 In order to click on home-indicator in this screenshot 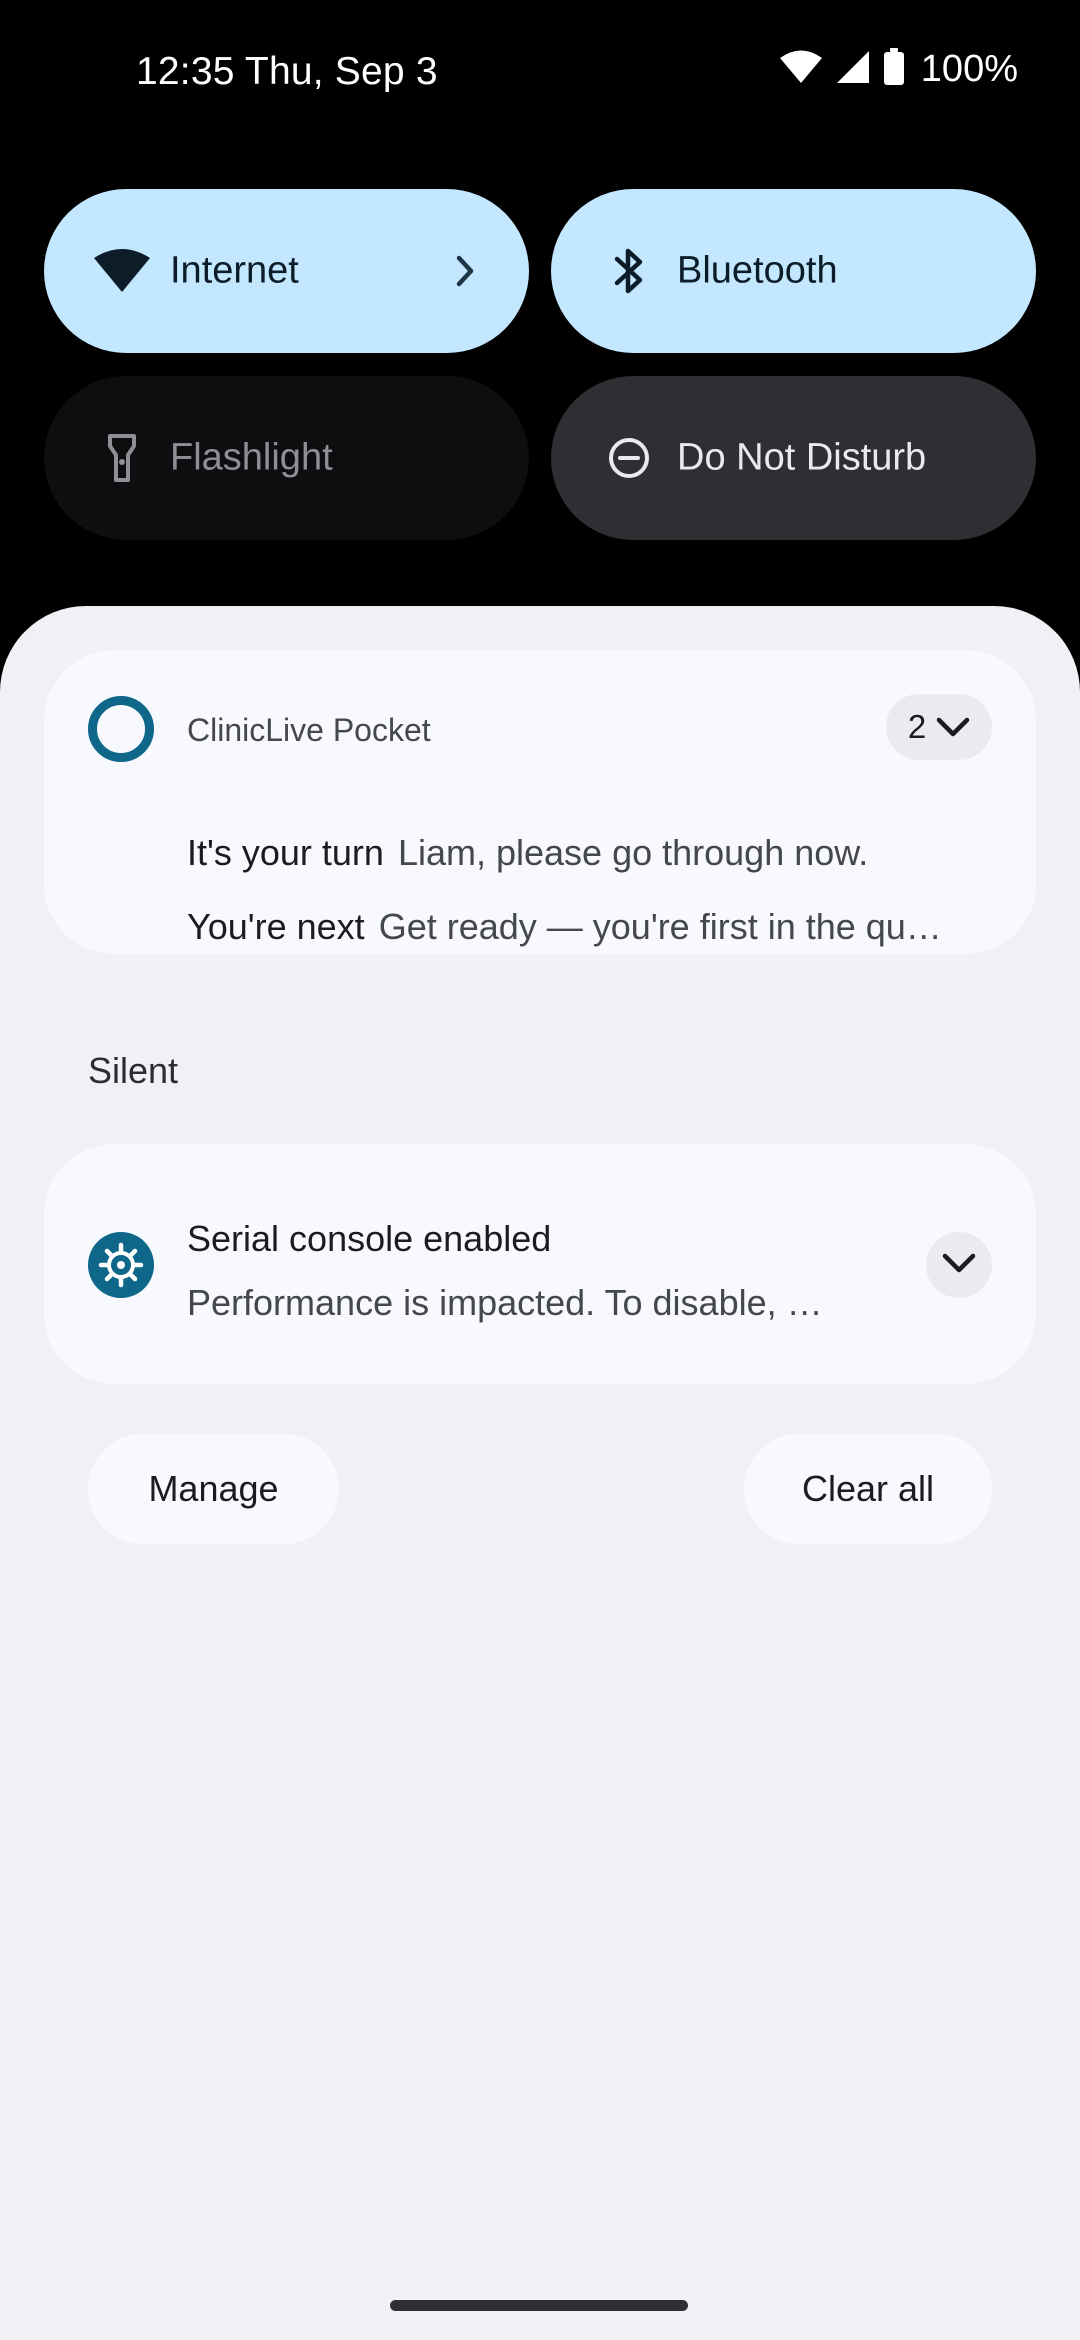, I will do `click(539, 2305)`.